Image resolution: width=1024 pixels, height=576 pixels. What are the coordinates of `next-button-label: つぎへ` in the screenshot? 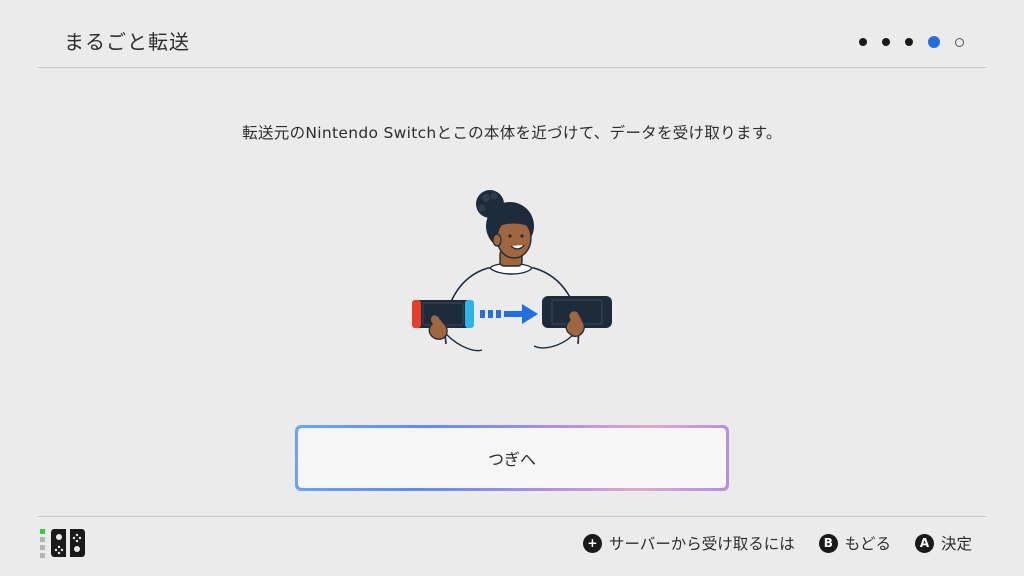 It's located at (512, 458).